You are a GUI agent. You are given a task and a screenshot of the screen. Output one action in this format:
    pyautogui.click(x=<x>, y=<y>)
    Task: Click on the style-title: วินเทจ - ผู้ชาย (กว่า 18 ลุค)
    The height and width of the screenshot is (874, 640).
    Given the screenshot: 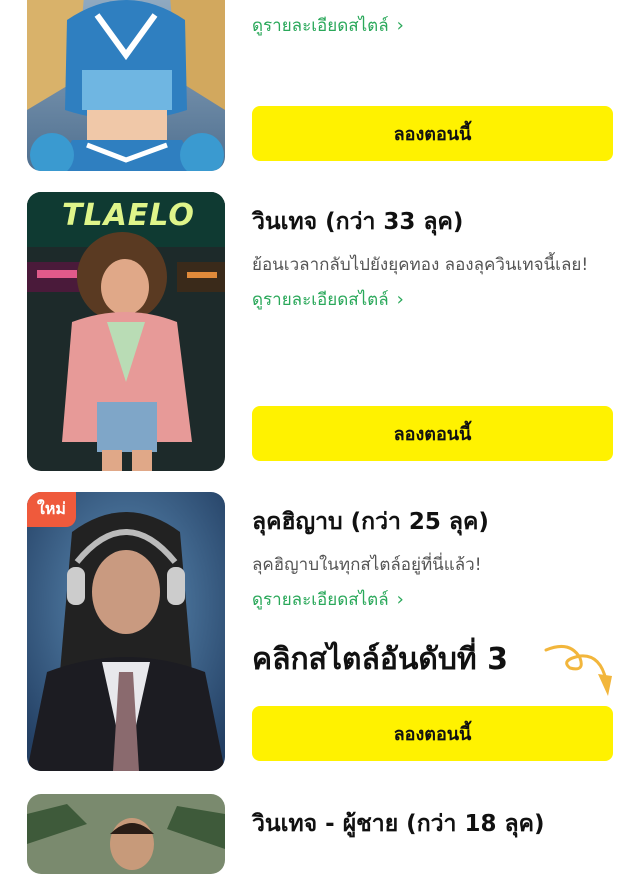 What is the action you would take?
    pyautogui.click(x=398, y=824)
    